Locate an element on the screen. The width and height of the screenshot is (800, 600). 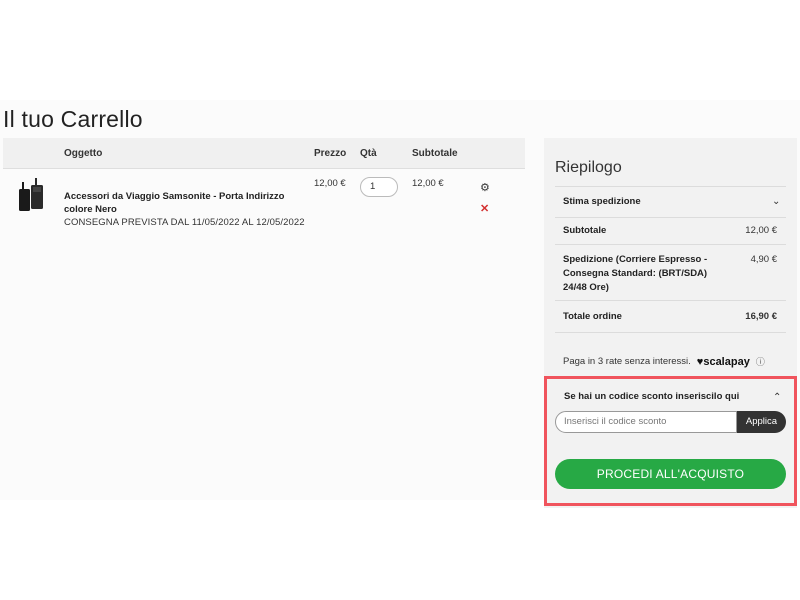
item-price: 12,00 € is located at coordinates (330, 183).